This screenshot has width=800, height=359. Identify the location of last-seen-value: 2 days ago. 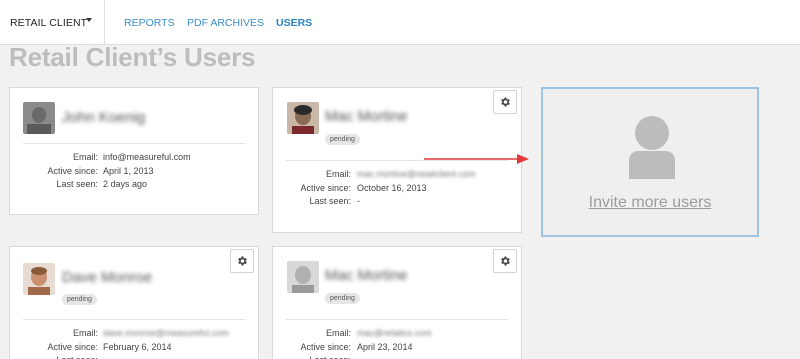
(125, 184).